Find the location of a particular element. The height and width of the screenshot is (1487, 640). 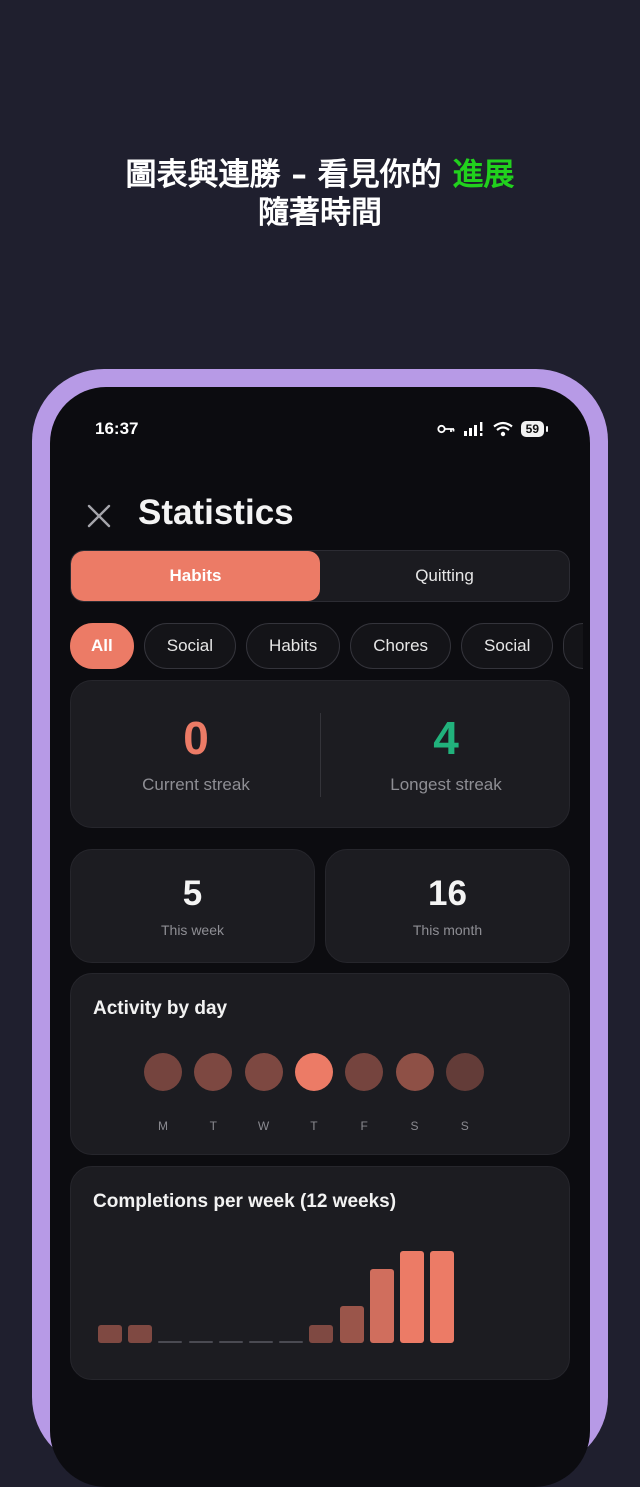

headline-line-2: 隨著時間 is located at coordinates (320, 213).